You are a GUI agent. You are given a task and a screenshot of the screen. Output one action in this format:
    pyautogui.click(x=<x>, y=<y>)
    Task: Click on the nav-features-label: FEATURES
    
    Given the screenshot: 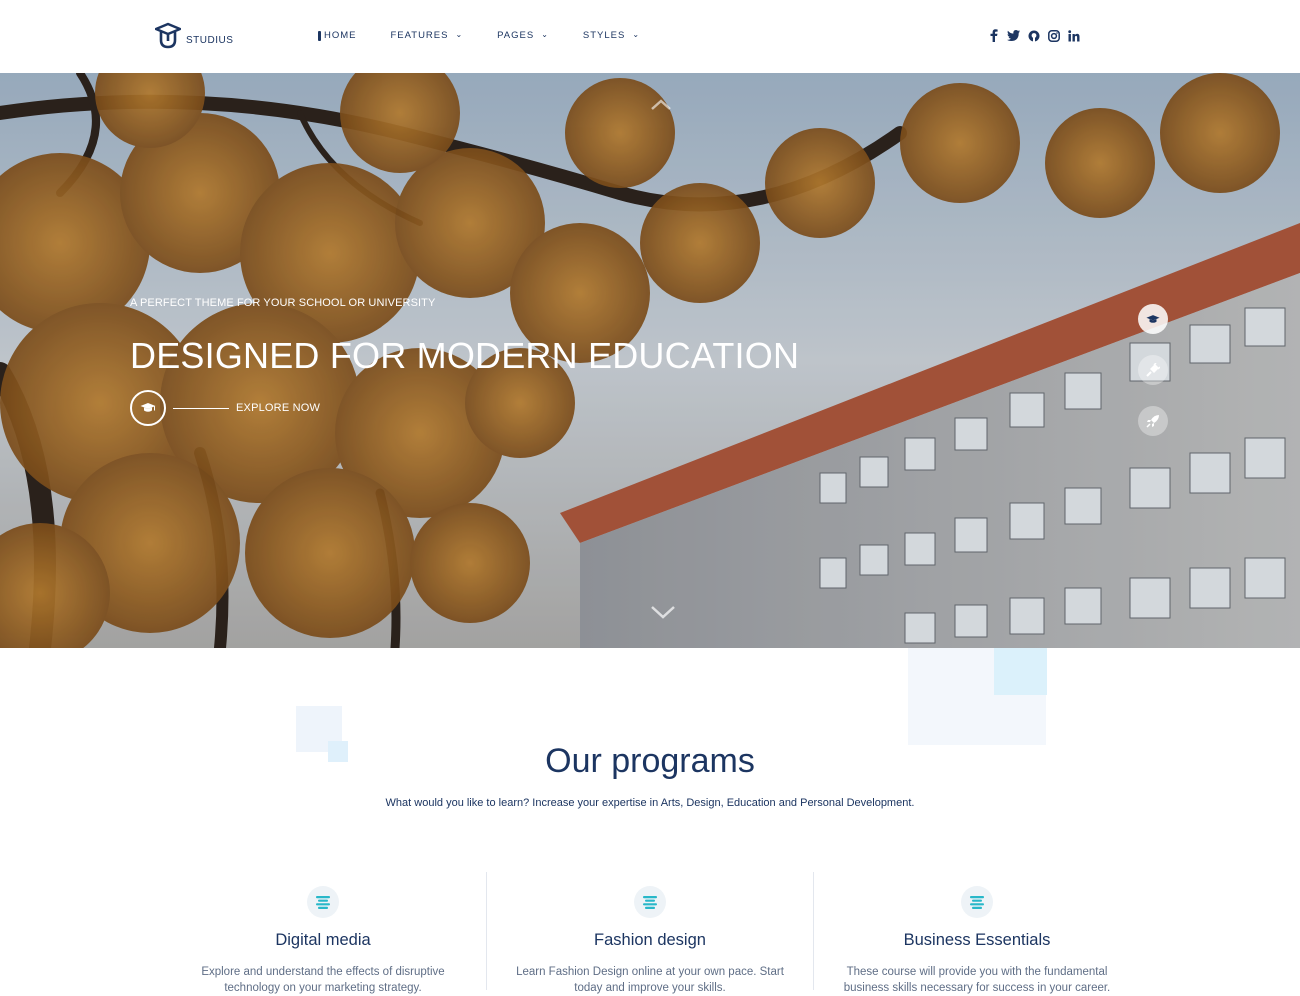 What is the action you would take?
    pyautogui.click(x=419, y=35)
    